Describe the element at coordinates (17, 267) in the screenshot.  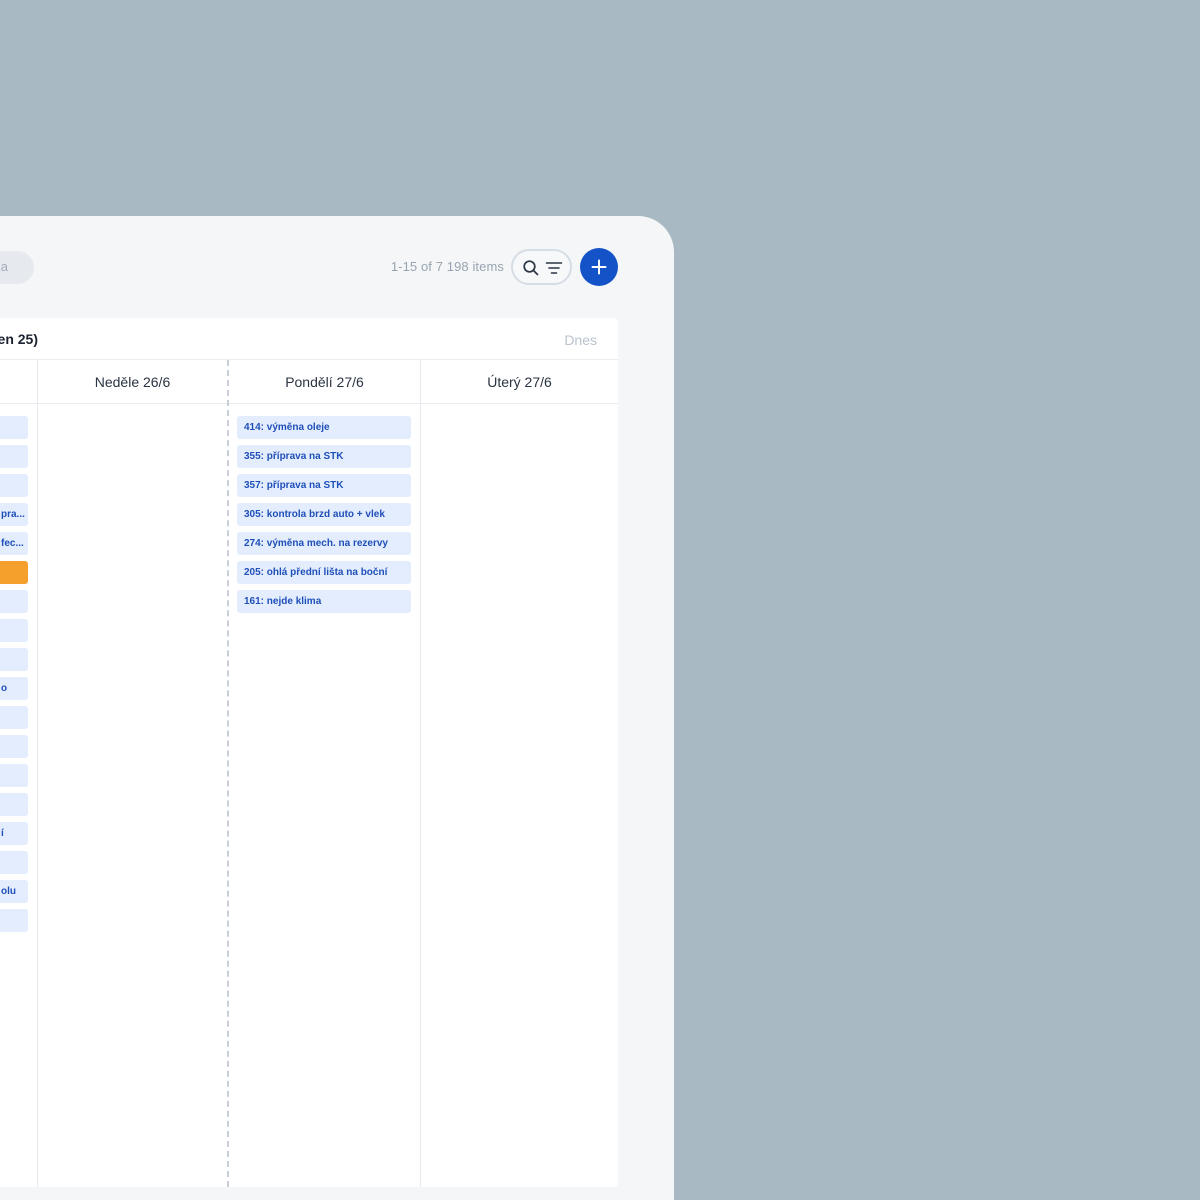
I see `search-input: a` at that location.